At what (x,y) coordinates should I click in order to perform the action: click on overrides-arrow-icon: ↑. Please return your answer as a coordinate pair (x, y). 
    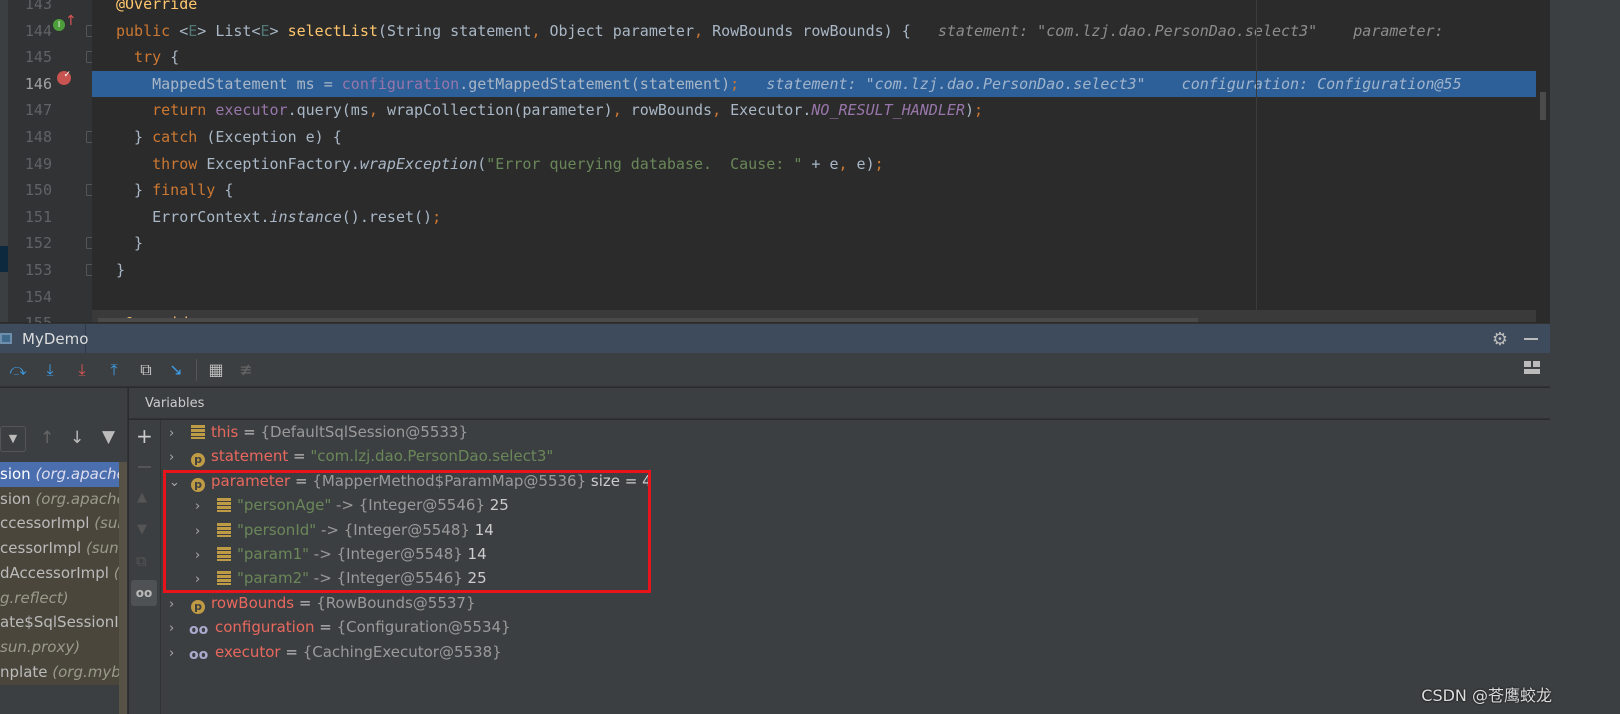
    Looking at the image, I should click on (71, 21).